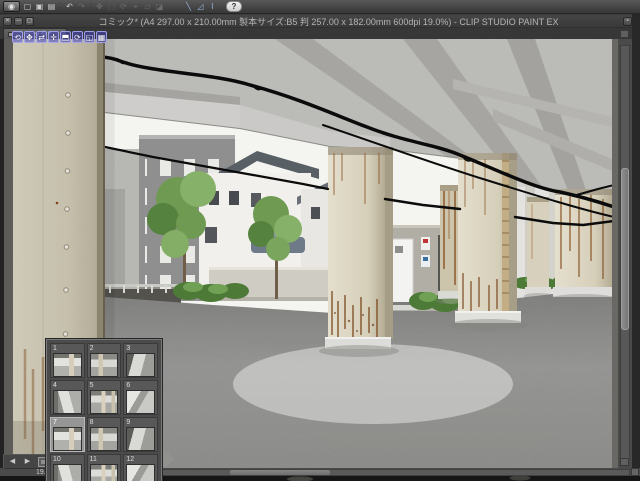 The image size is (640, 481). I want to click on horizontal-scrollbar-thumb, so click(280, 472).